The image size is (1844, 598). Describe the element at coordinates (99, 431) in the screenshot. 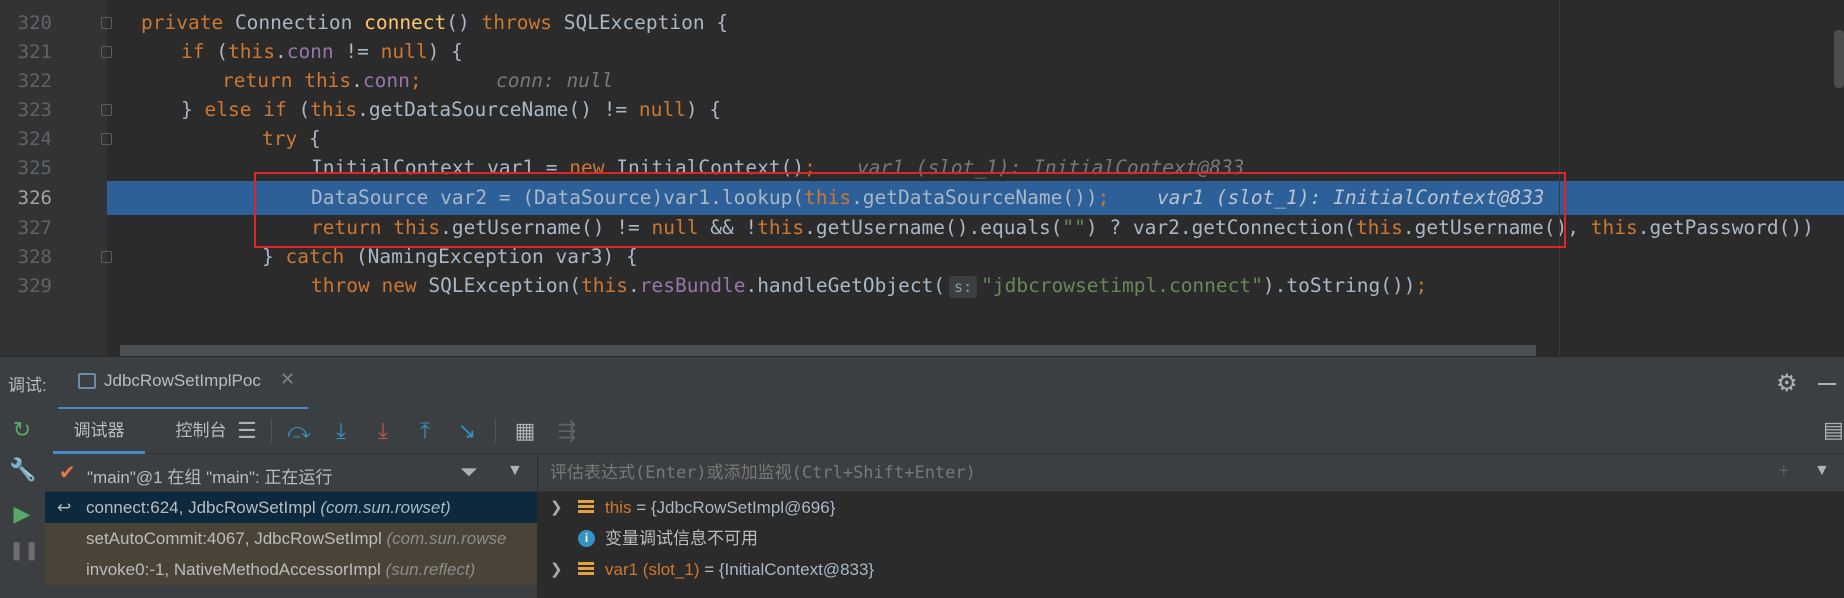

I see `tab-debugger: 调试器` at that location.